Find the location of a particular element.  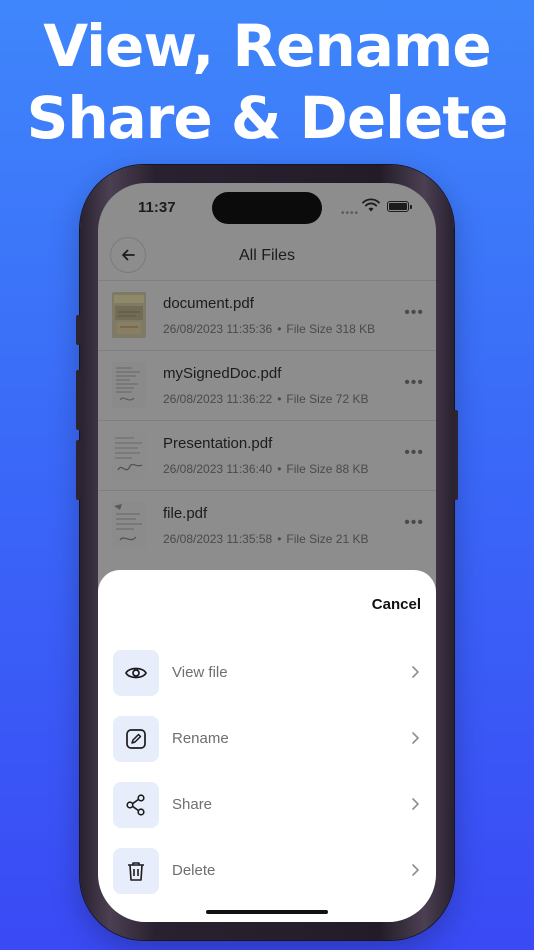

rename-label: Rename is located at coordinates (200, 738).